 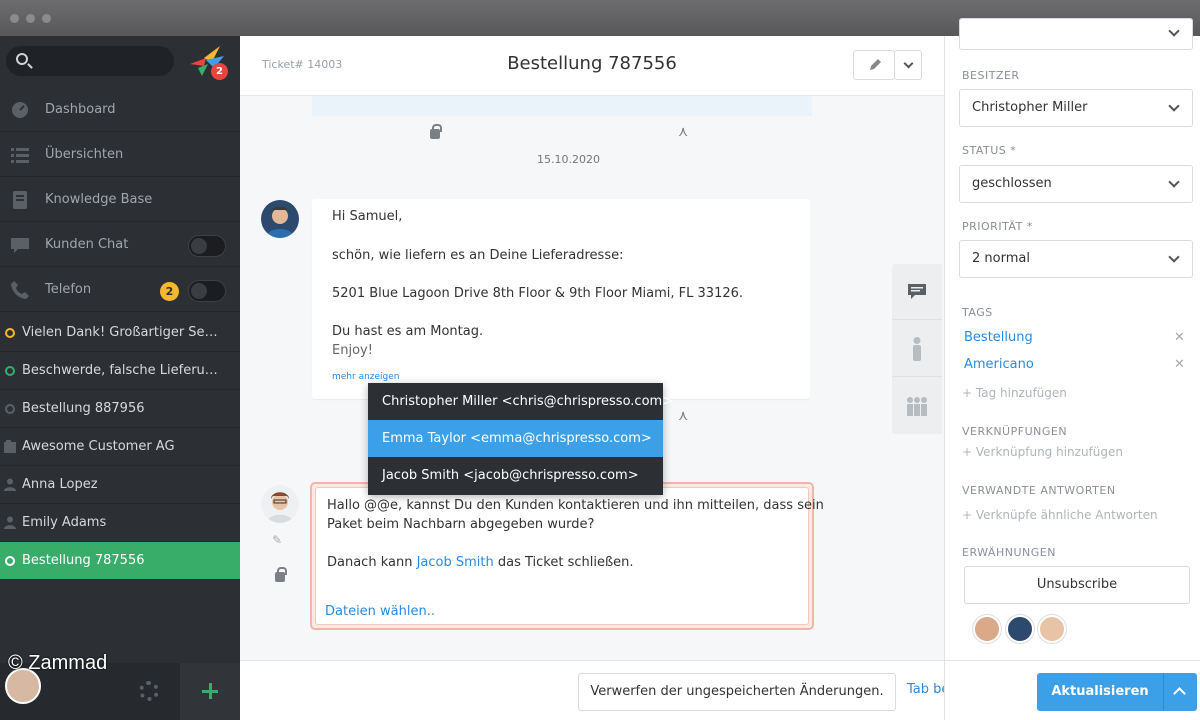 I want to click on group-icon, so click(x=917, y=406).